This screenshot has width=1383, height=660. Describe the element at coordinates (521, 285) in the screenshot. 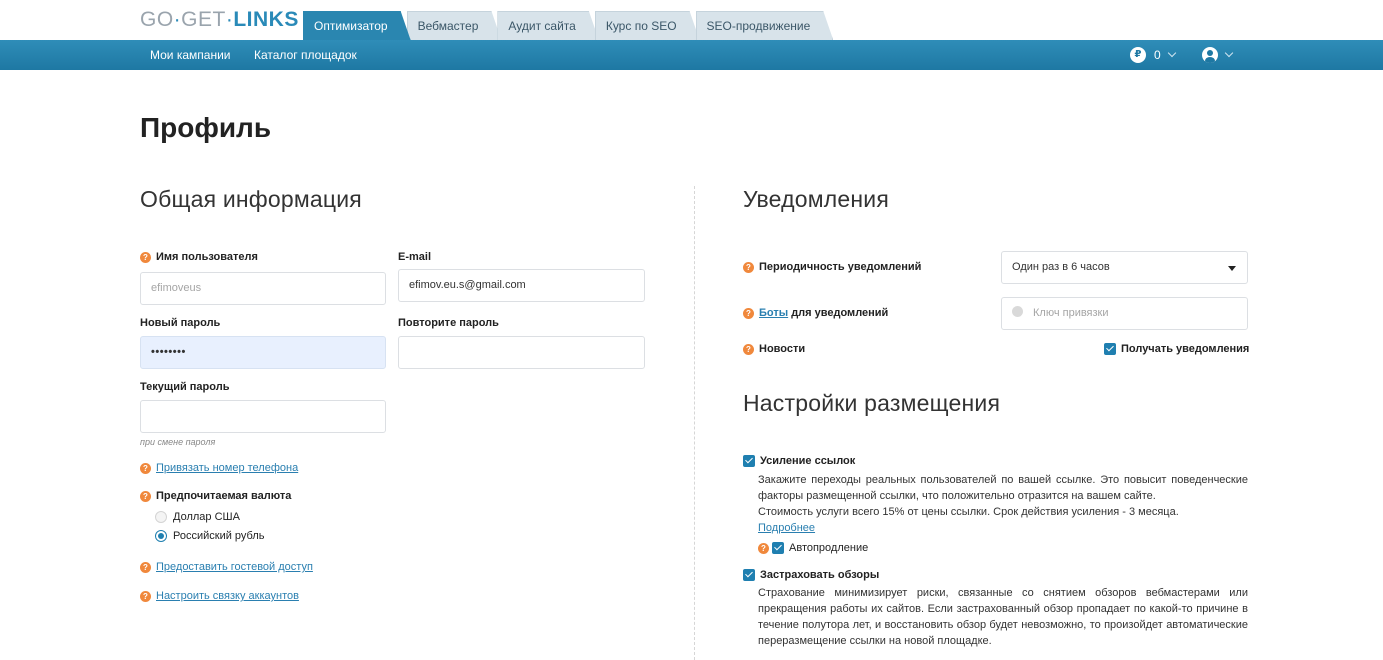

I see `email-field: efimov.eu.s@gmail.com` at that location.